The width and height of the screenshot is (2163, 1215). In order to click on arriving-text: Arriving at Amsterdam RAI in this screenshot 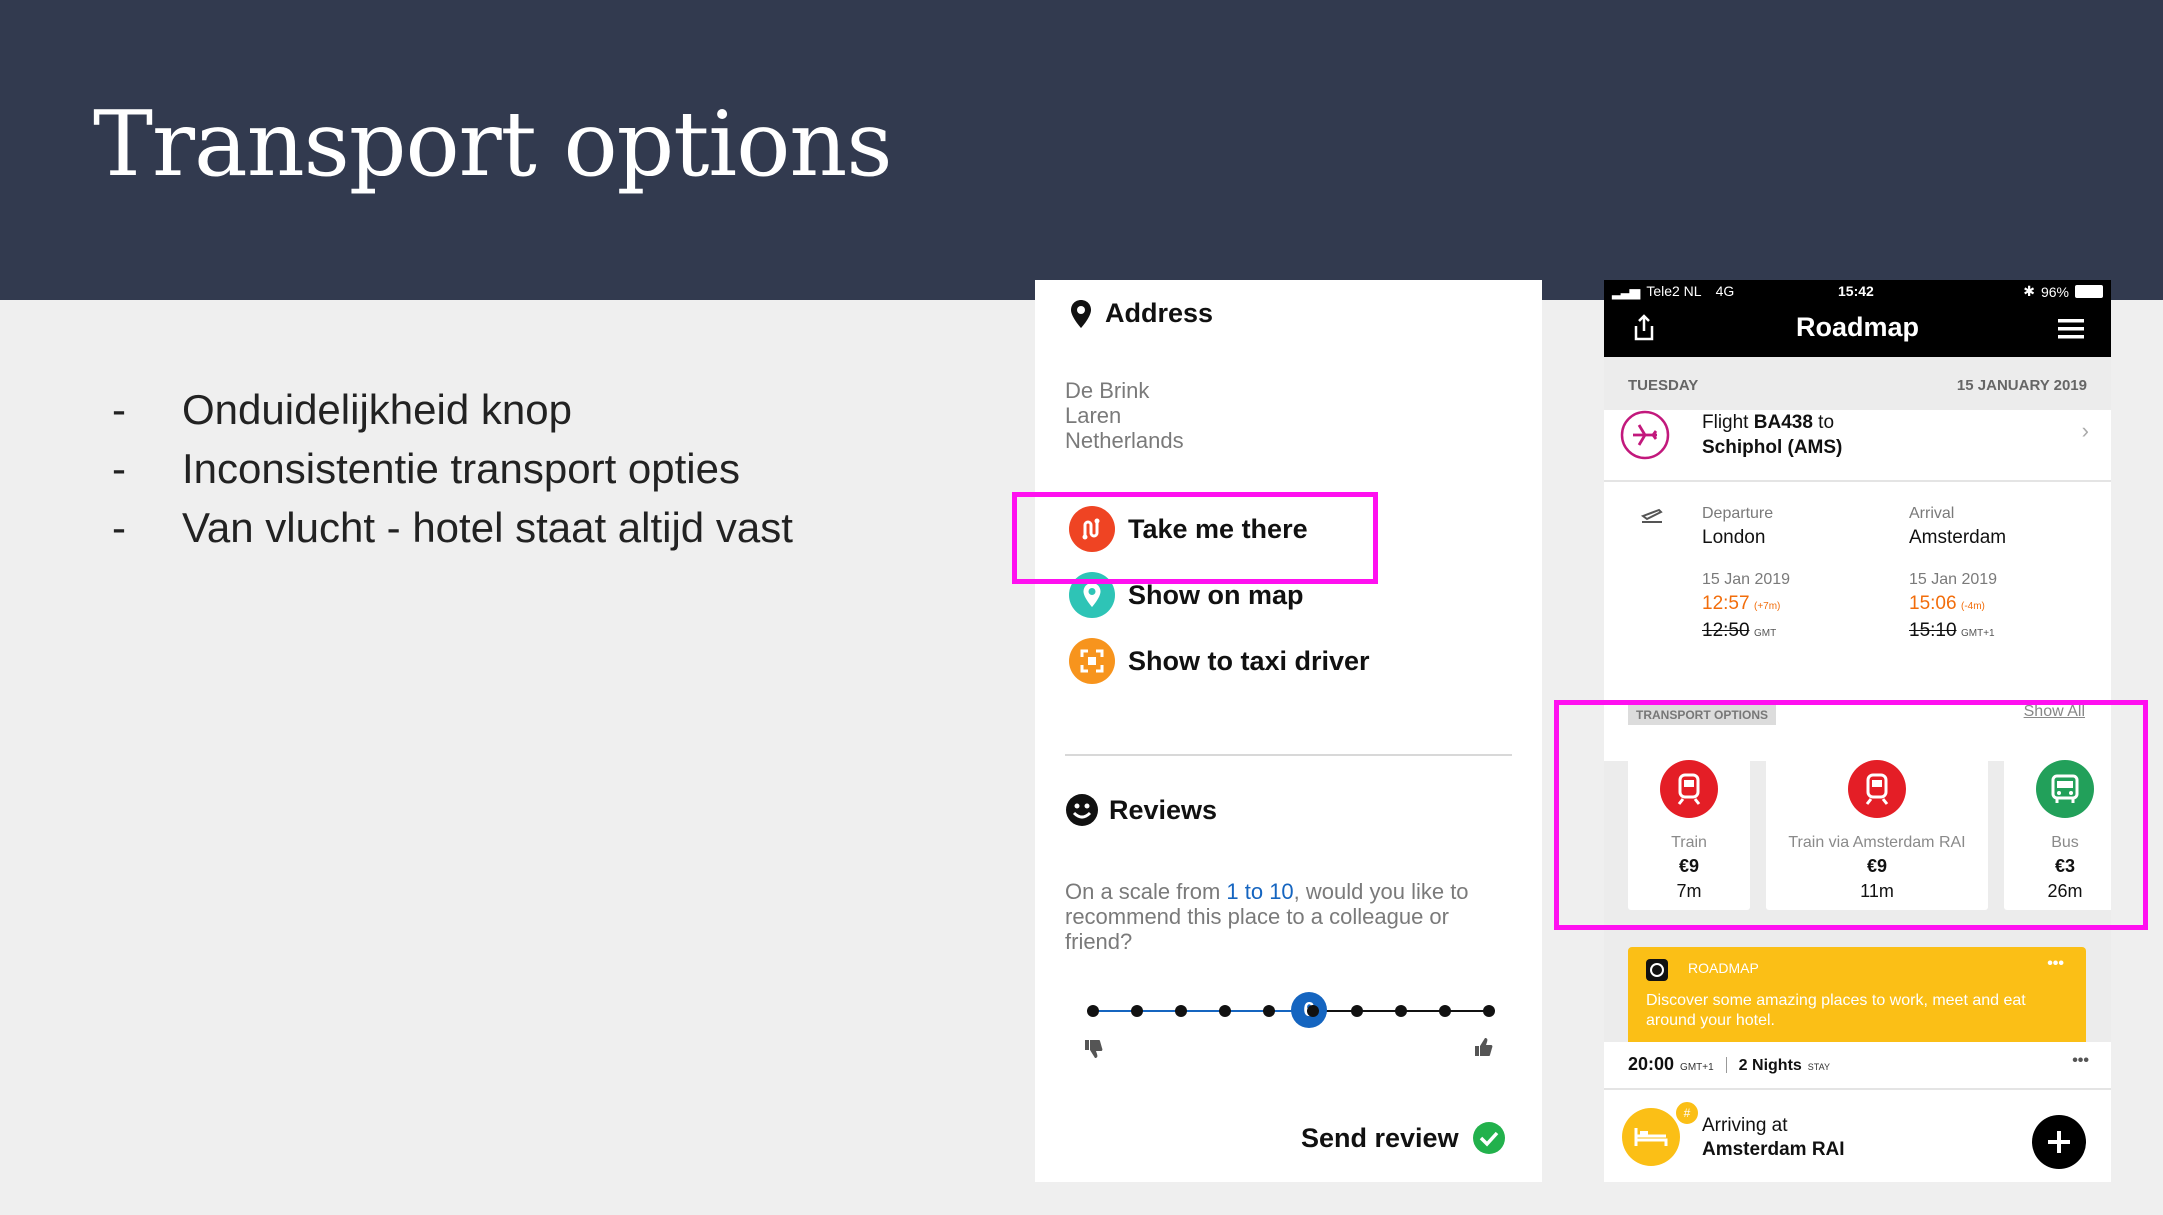, I will do `click(1773, 1138)`.